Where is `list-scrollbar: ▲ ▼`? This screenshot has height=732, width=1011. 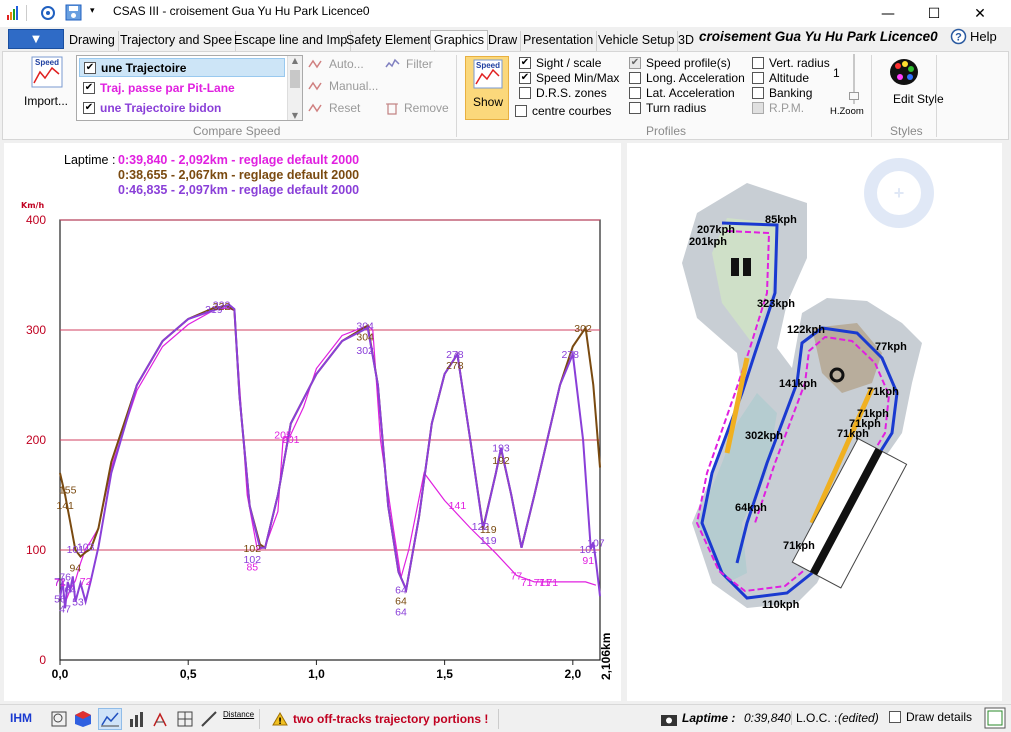
list-scrollbar: ▲ ▼ is located at coordinates (294, 88).